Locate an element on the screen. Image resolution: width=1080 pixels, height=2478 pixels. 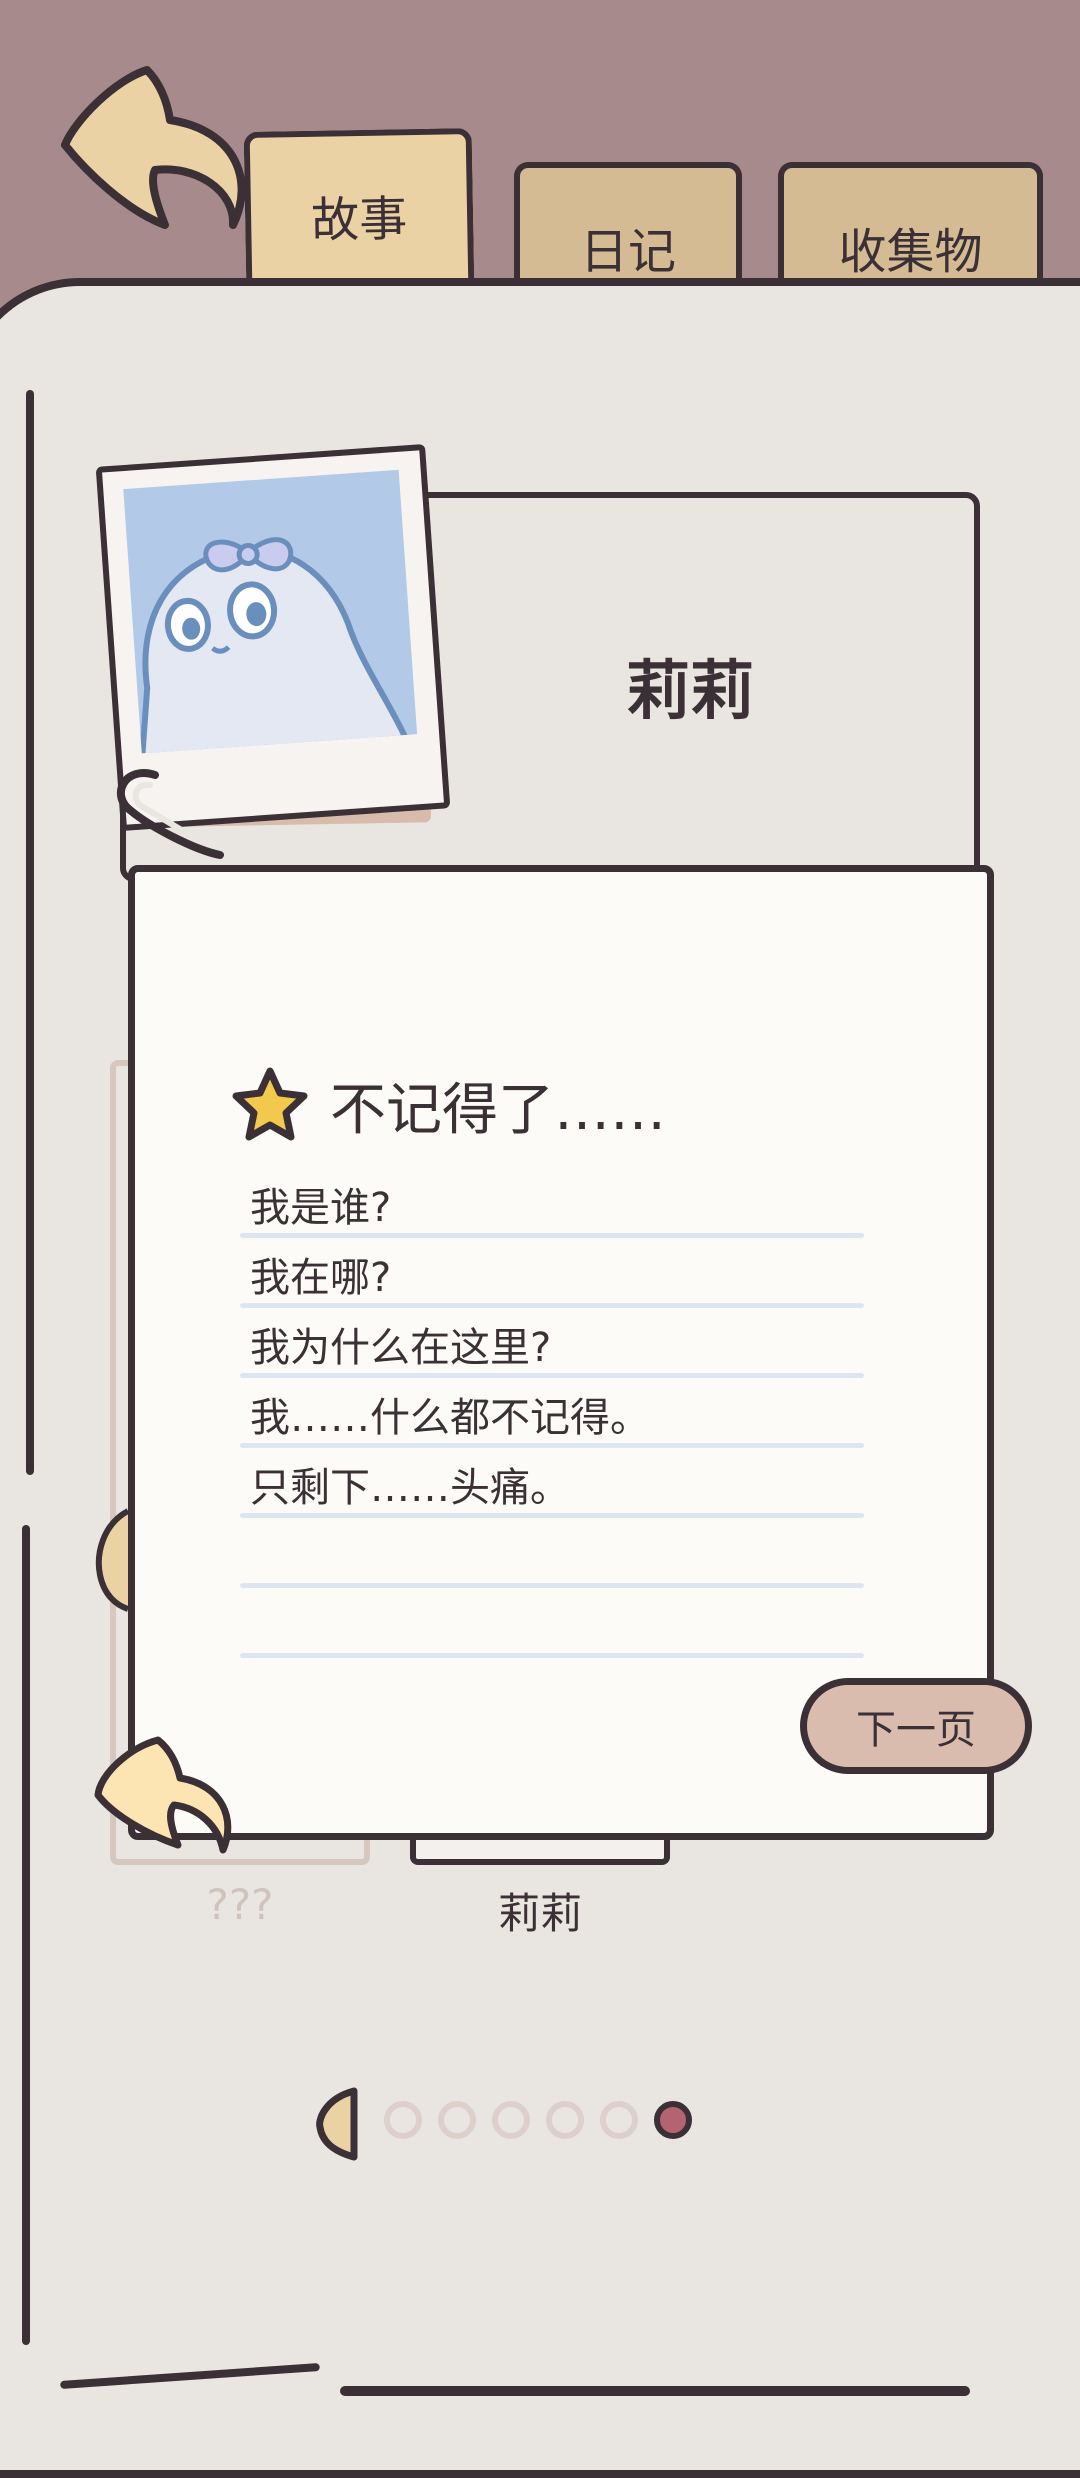
selected-card-label: 莉莉 is located at coordinates (539, 1913).